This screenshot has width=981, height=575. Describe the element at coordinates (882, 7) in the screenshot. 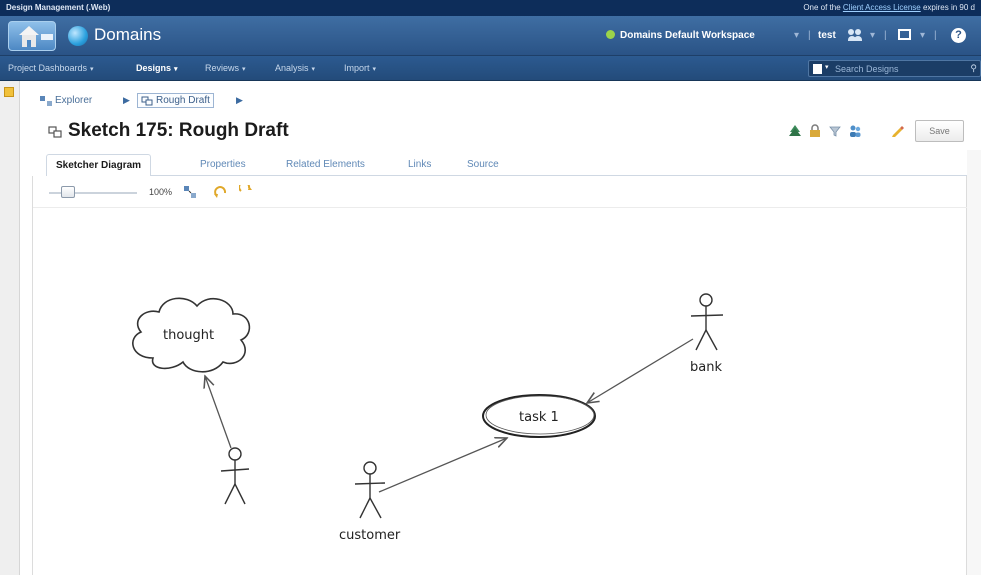

I see `license-link: Client Access License` at that location.